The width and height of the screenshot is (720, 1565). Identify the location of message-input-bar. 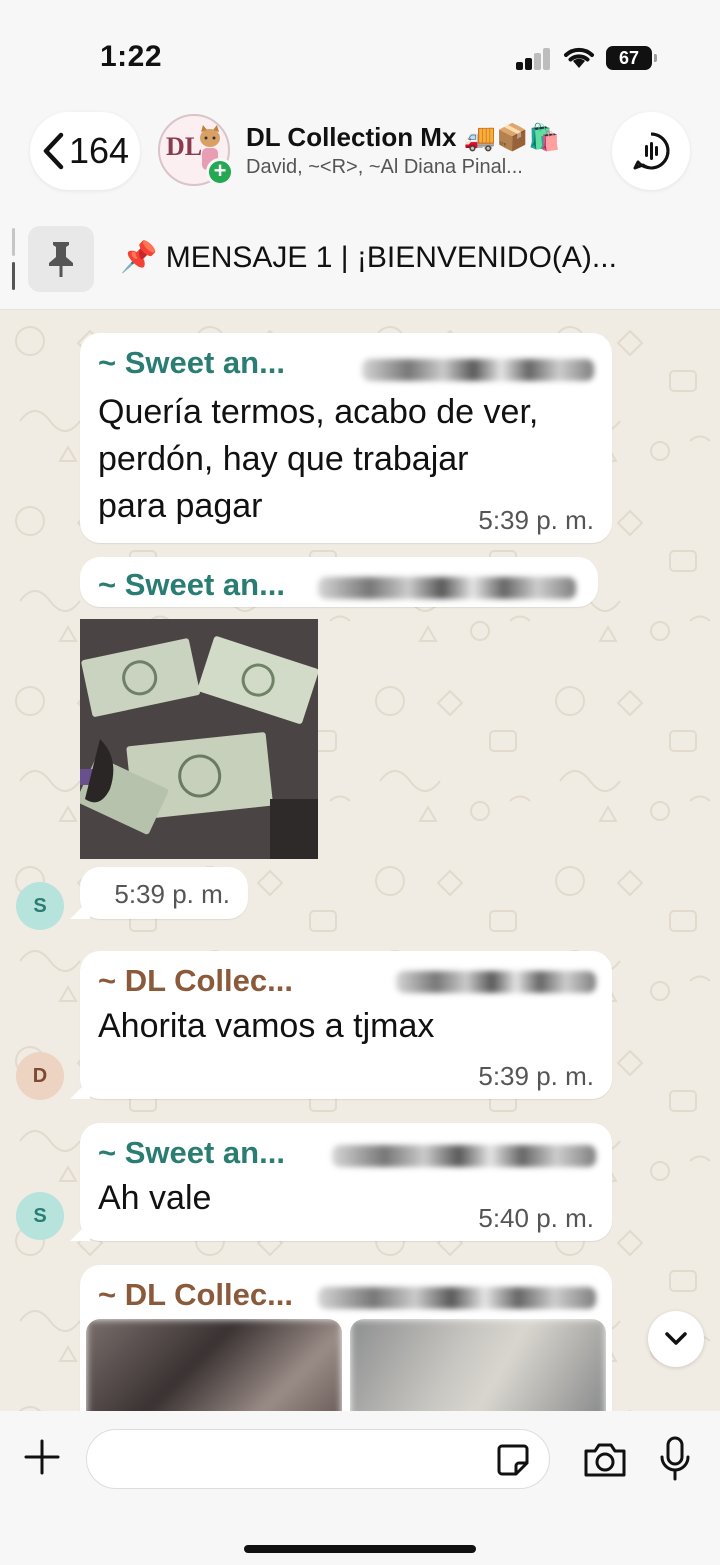
(360, 1488).